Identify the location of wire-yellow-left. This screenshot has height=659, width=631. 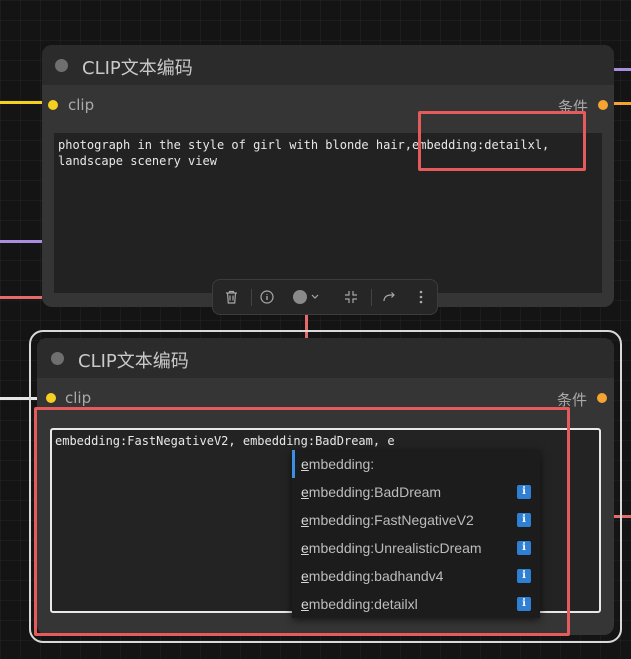
(23, 102).